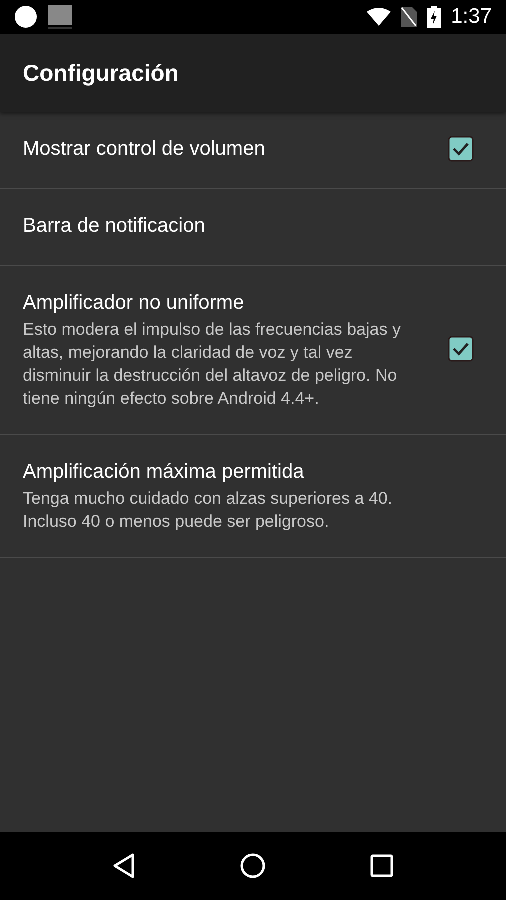 The width and height of the screenshot is (506, 900). Describe the element at coordinates (208, 510) in the screenshot. I see `setting-summary: Tenga mucho cuidado con alzas superiores a 40. Incluso 40 o menos puede ser peligroso.` at that location.